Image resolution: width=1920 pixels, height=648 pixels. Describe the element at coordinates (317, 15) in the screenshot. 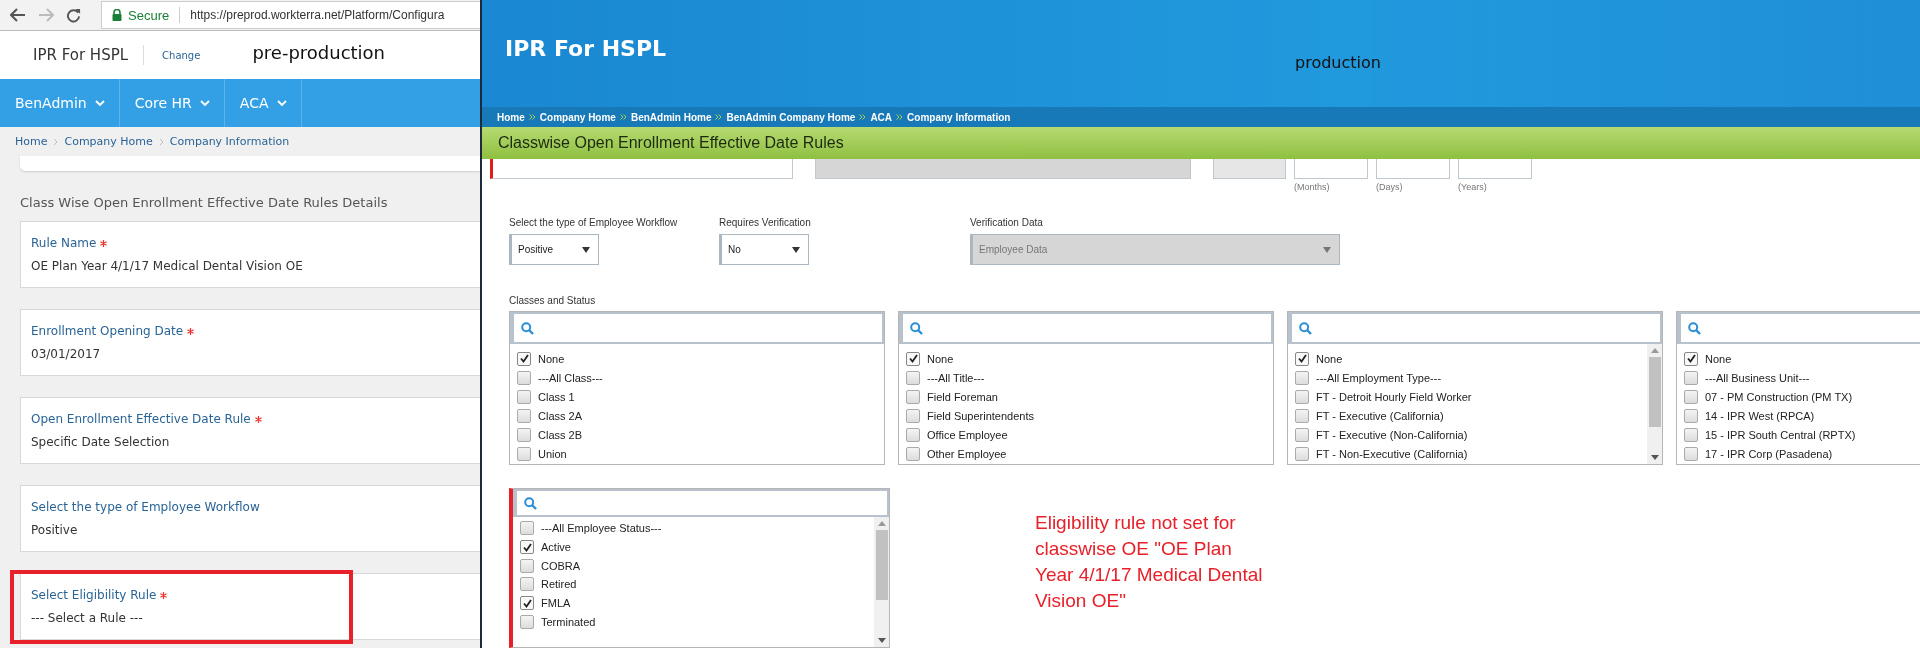

I see `url-text: https://preprod.workterra.net/Platform/Configura` at that location.